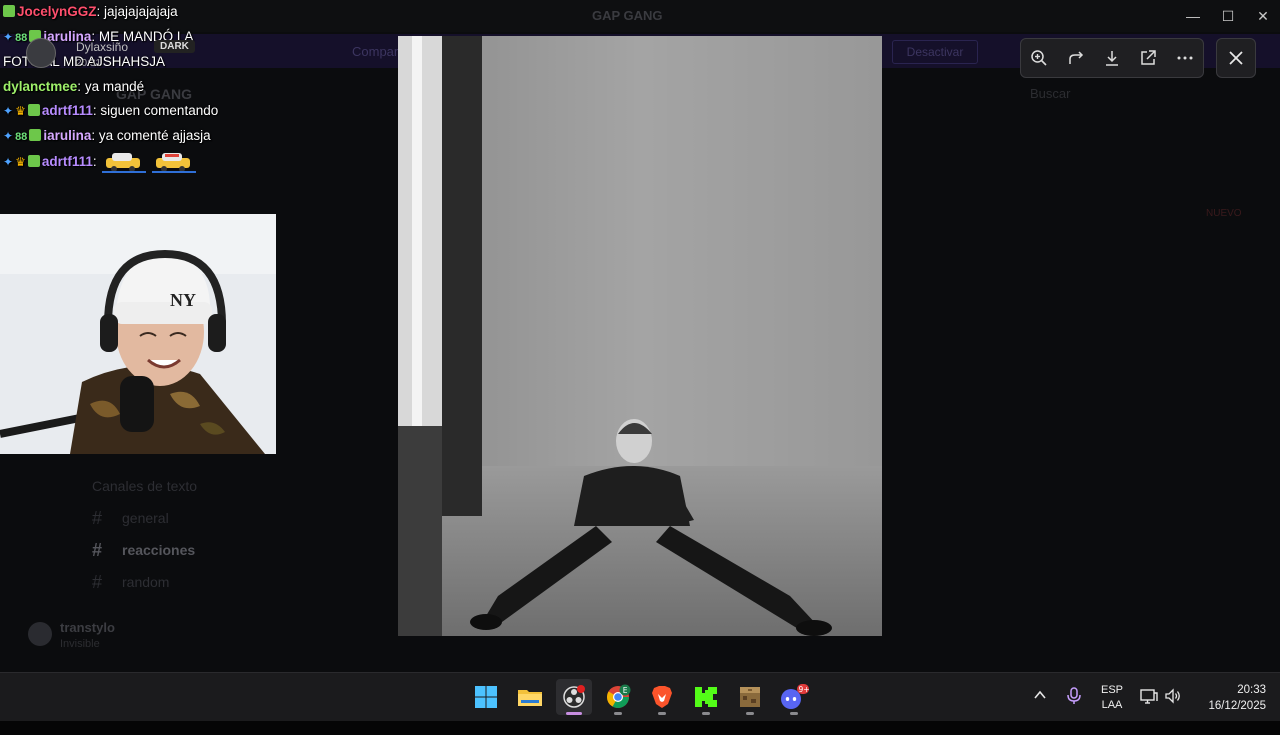 This screenshot has height=735, width=1280. I want to click on chat-message: dylanctmee: ya mandé, so click(74, 86).